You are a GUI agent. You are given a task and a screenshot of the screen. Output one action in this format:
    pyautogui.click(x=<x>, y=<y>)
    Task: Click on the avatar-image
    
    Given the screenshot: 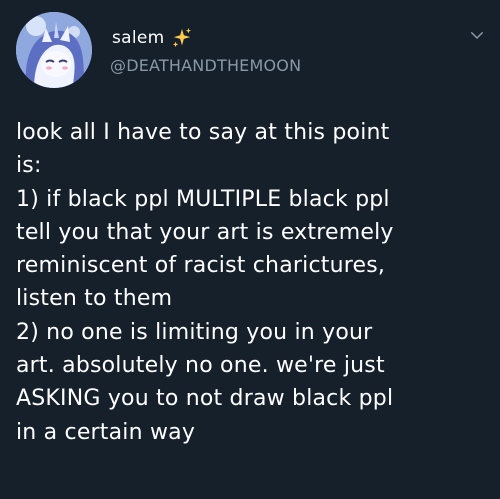 What is the action you would take?
    pyautogui.click(x=54, y=50)
    